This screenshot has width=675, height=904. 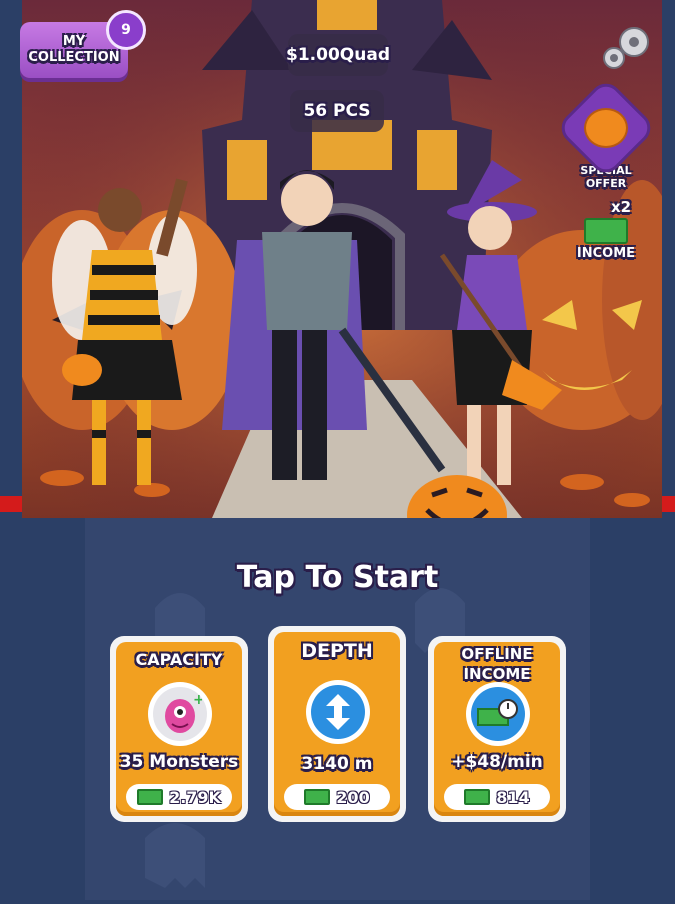 I want to click on collection-label-line1: MY, so click(x=74, y=41).